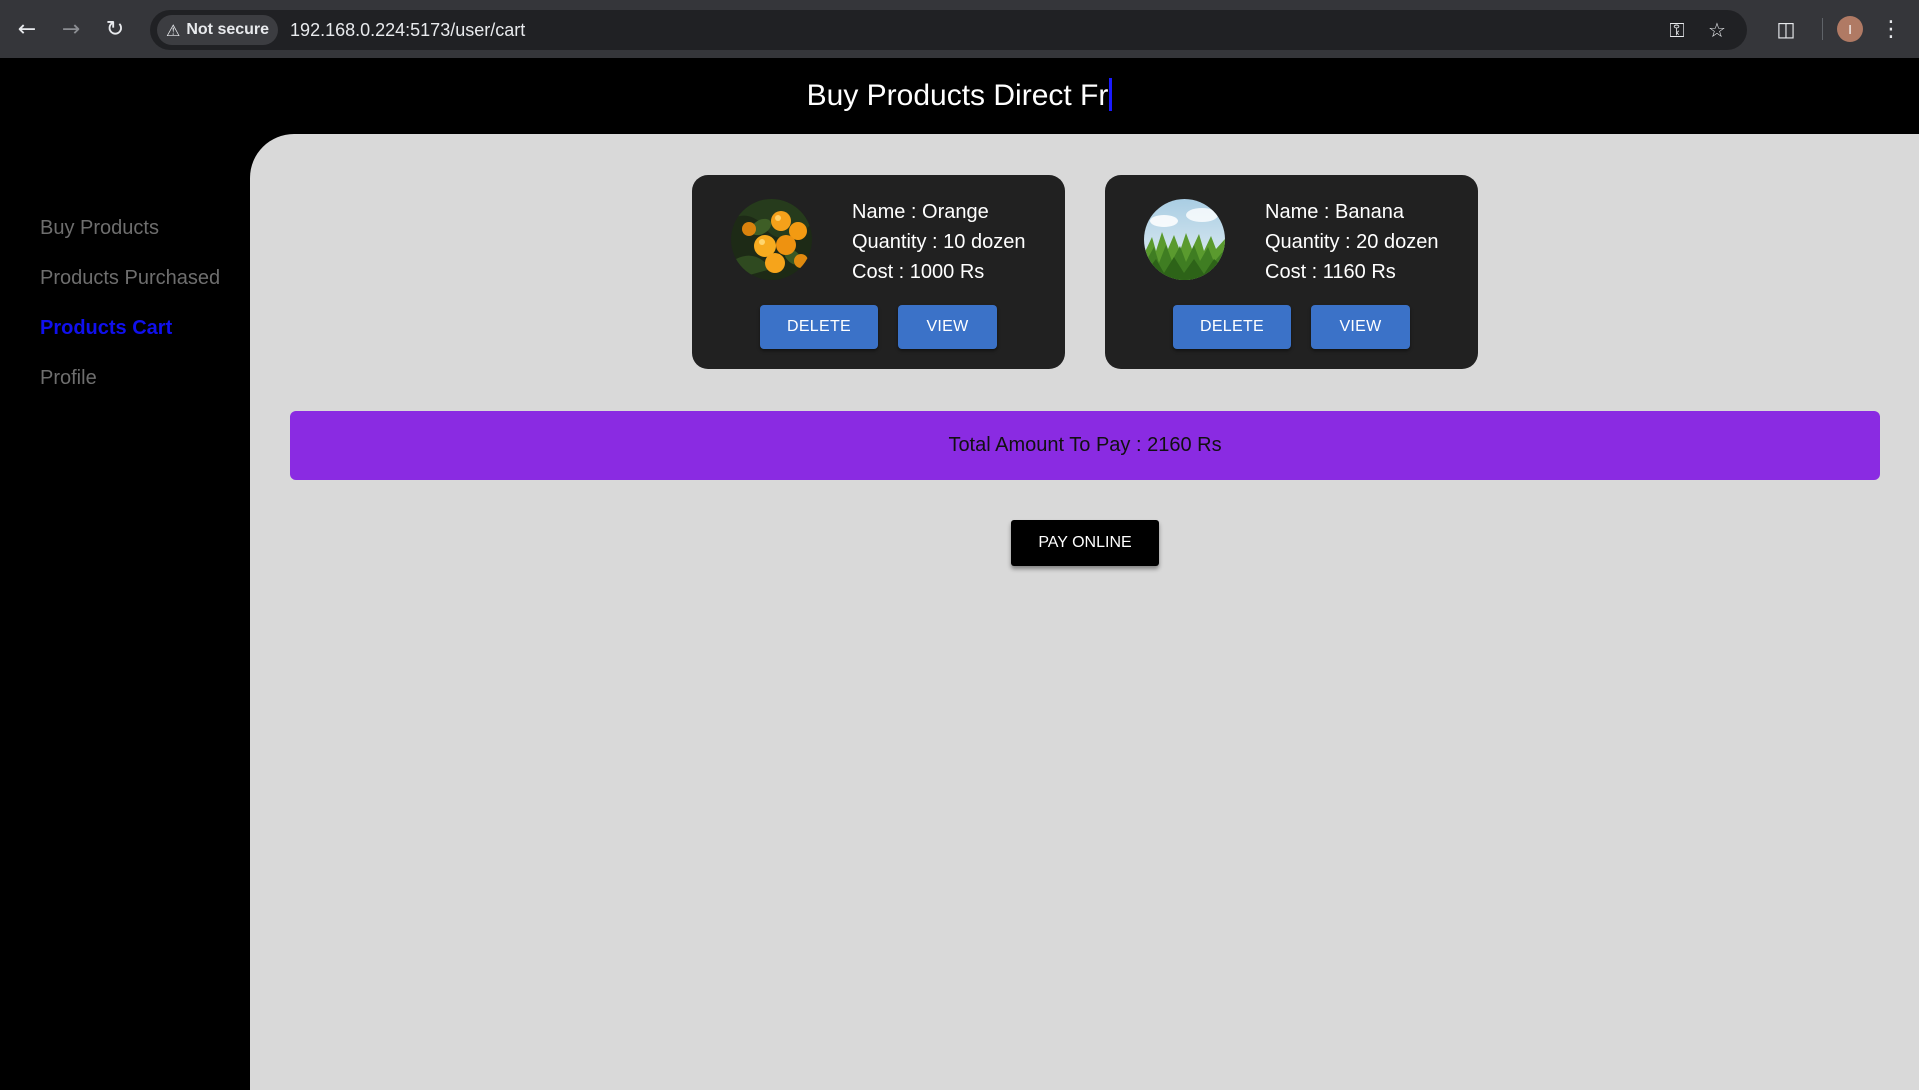 The height and width of the screenshot is (1090, 1919). Describe the element at coordinates (1184, 239) in the screenshot. I see `product-image-banana` at that location.